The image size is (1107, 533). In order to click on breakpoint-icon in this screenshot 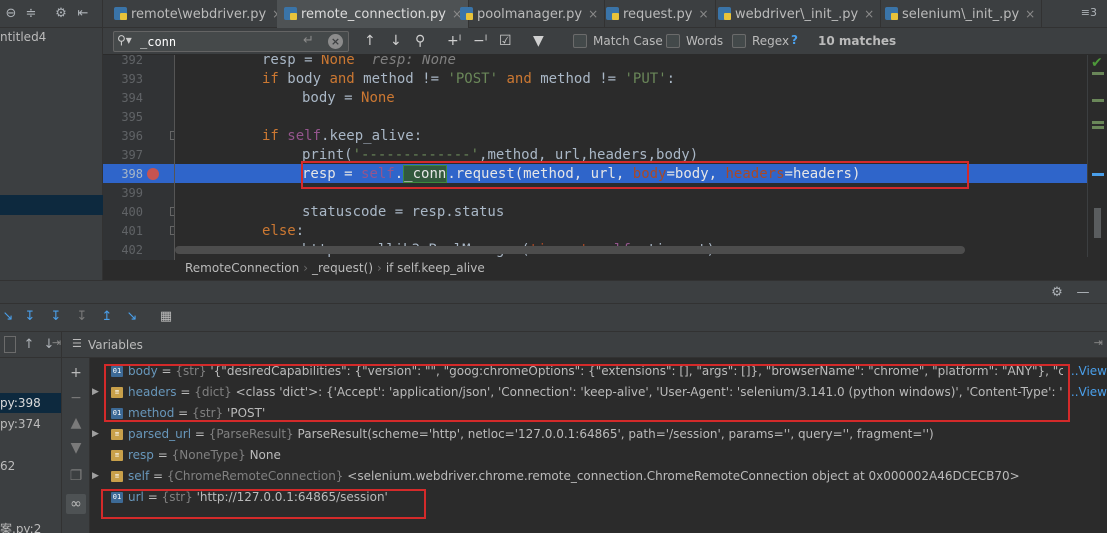, I will do `click(153, 174)`.